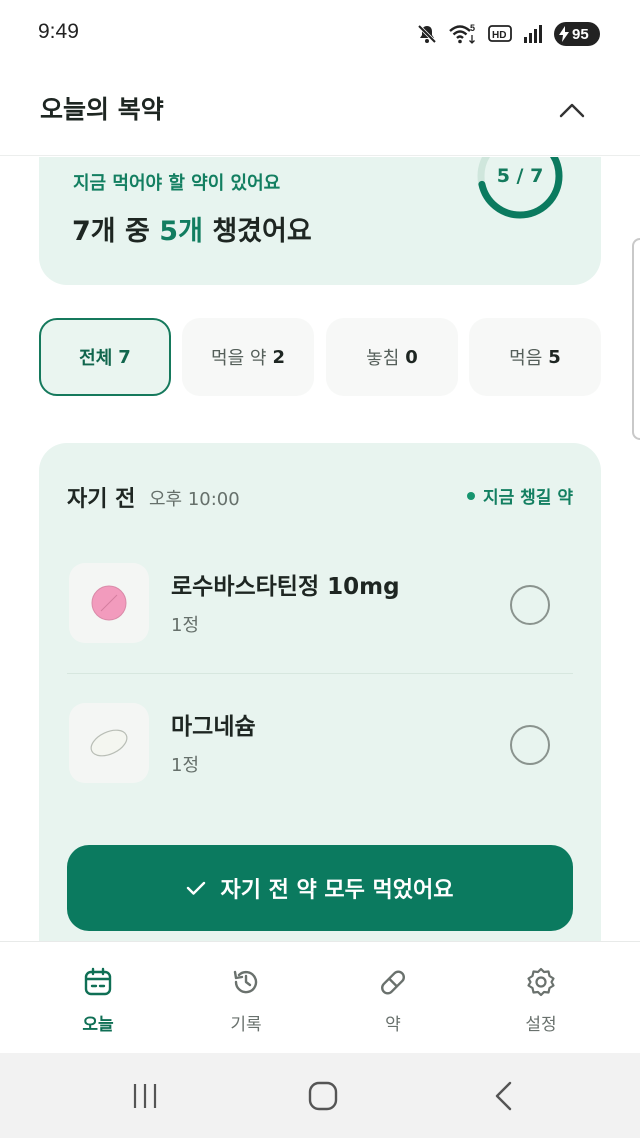 The width and height of the screenshot is (640, 1138). What do you see at coordinates (462, 33) in the screenshot?
I see `wifi-icon: 5` at bounding box center [462, 33].